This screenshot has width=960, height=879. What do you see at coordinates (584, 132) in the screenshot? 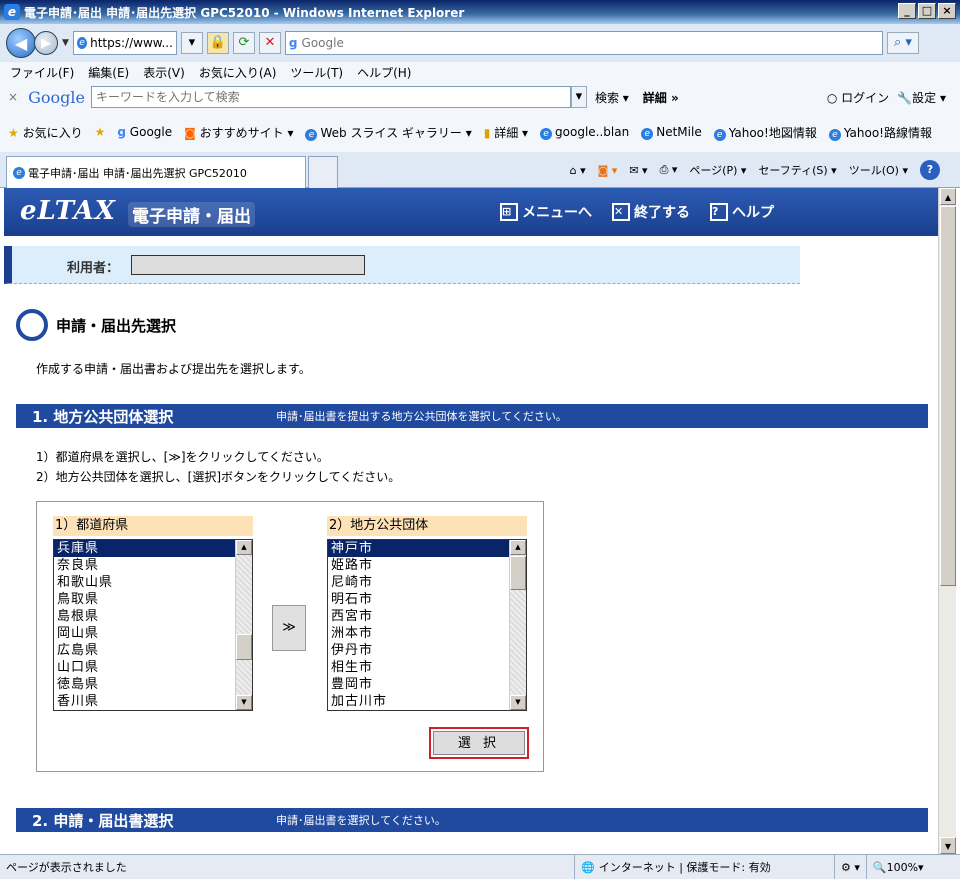
I see `fav-google-blan: e google..blan` at bounding box center [584, 132].